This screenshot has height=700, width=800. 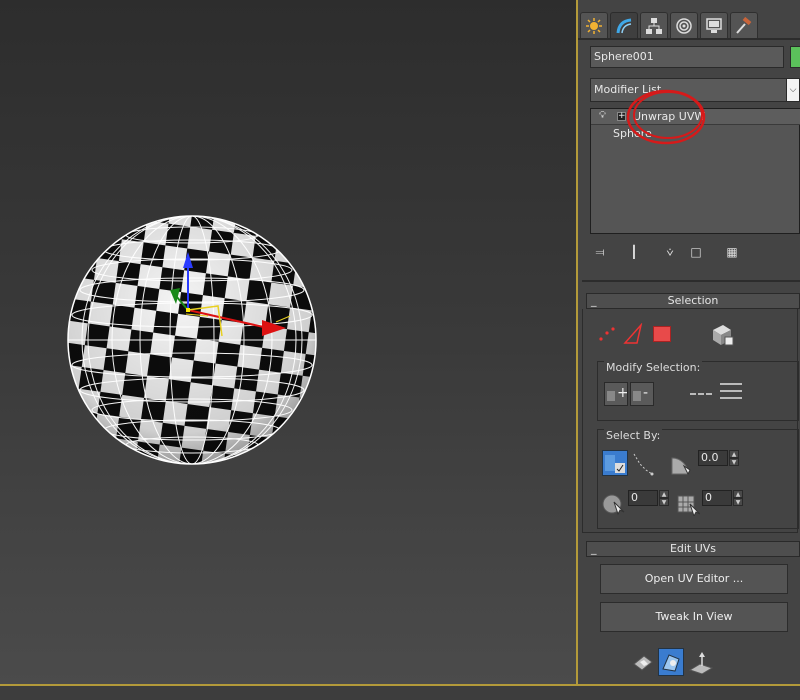 I want to click on motion-circle-icon, so click(x=684, y=25).